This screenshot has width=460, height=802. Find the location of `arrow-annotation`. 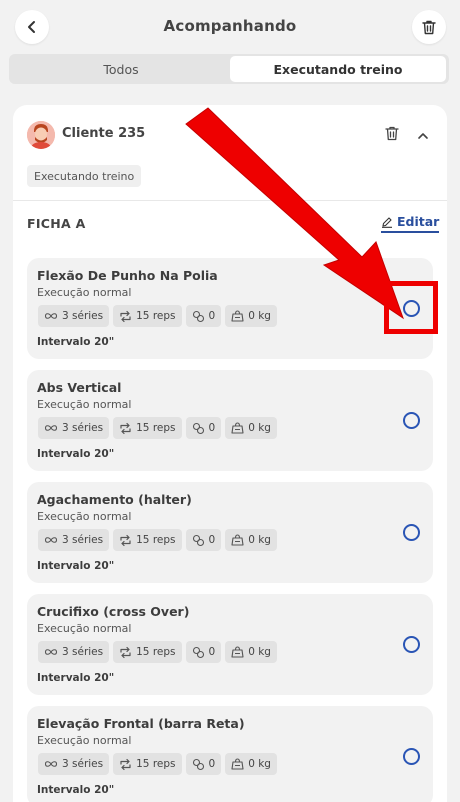

arrow-annotation is located at coordinates (294, 213).